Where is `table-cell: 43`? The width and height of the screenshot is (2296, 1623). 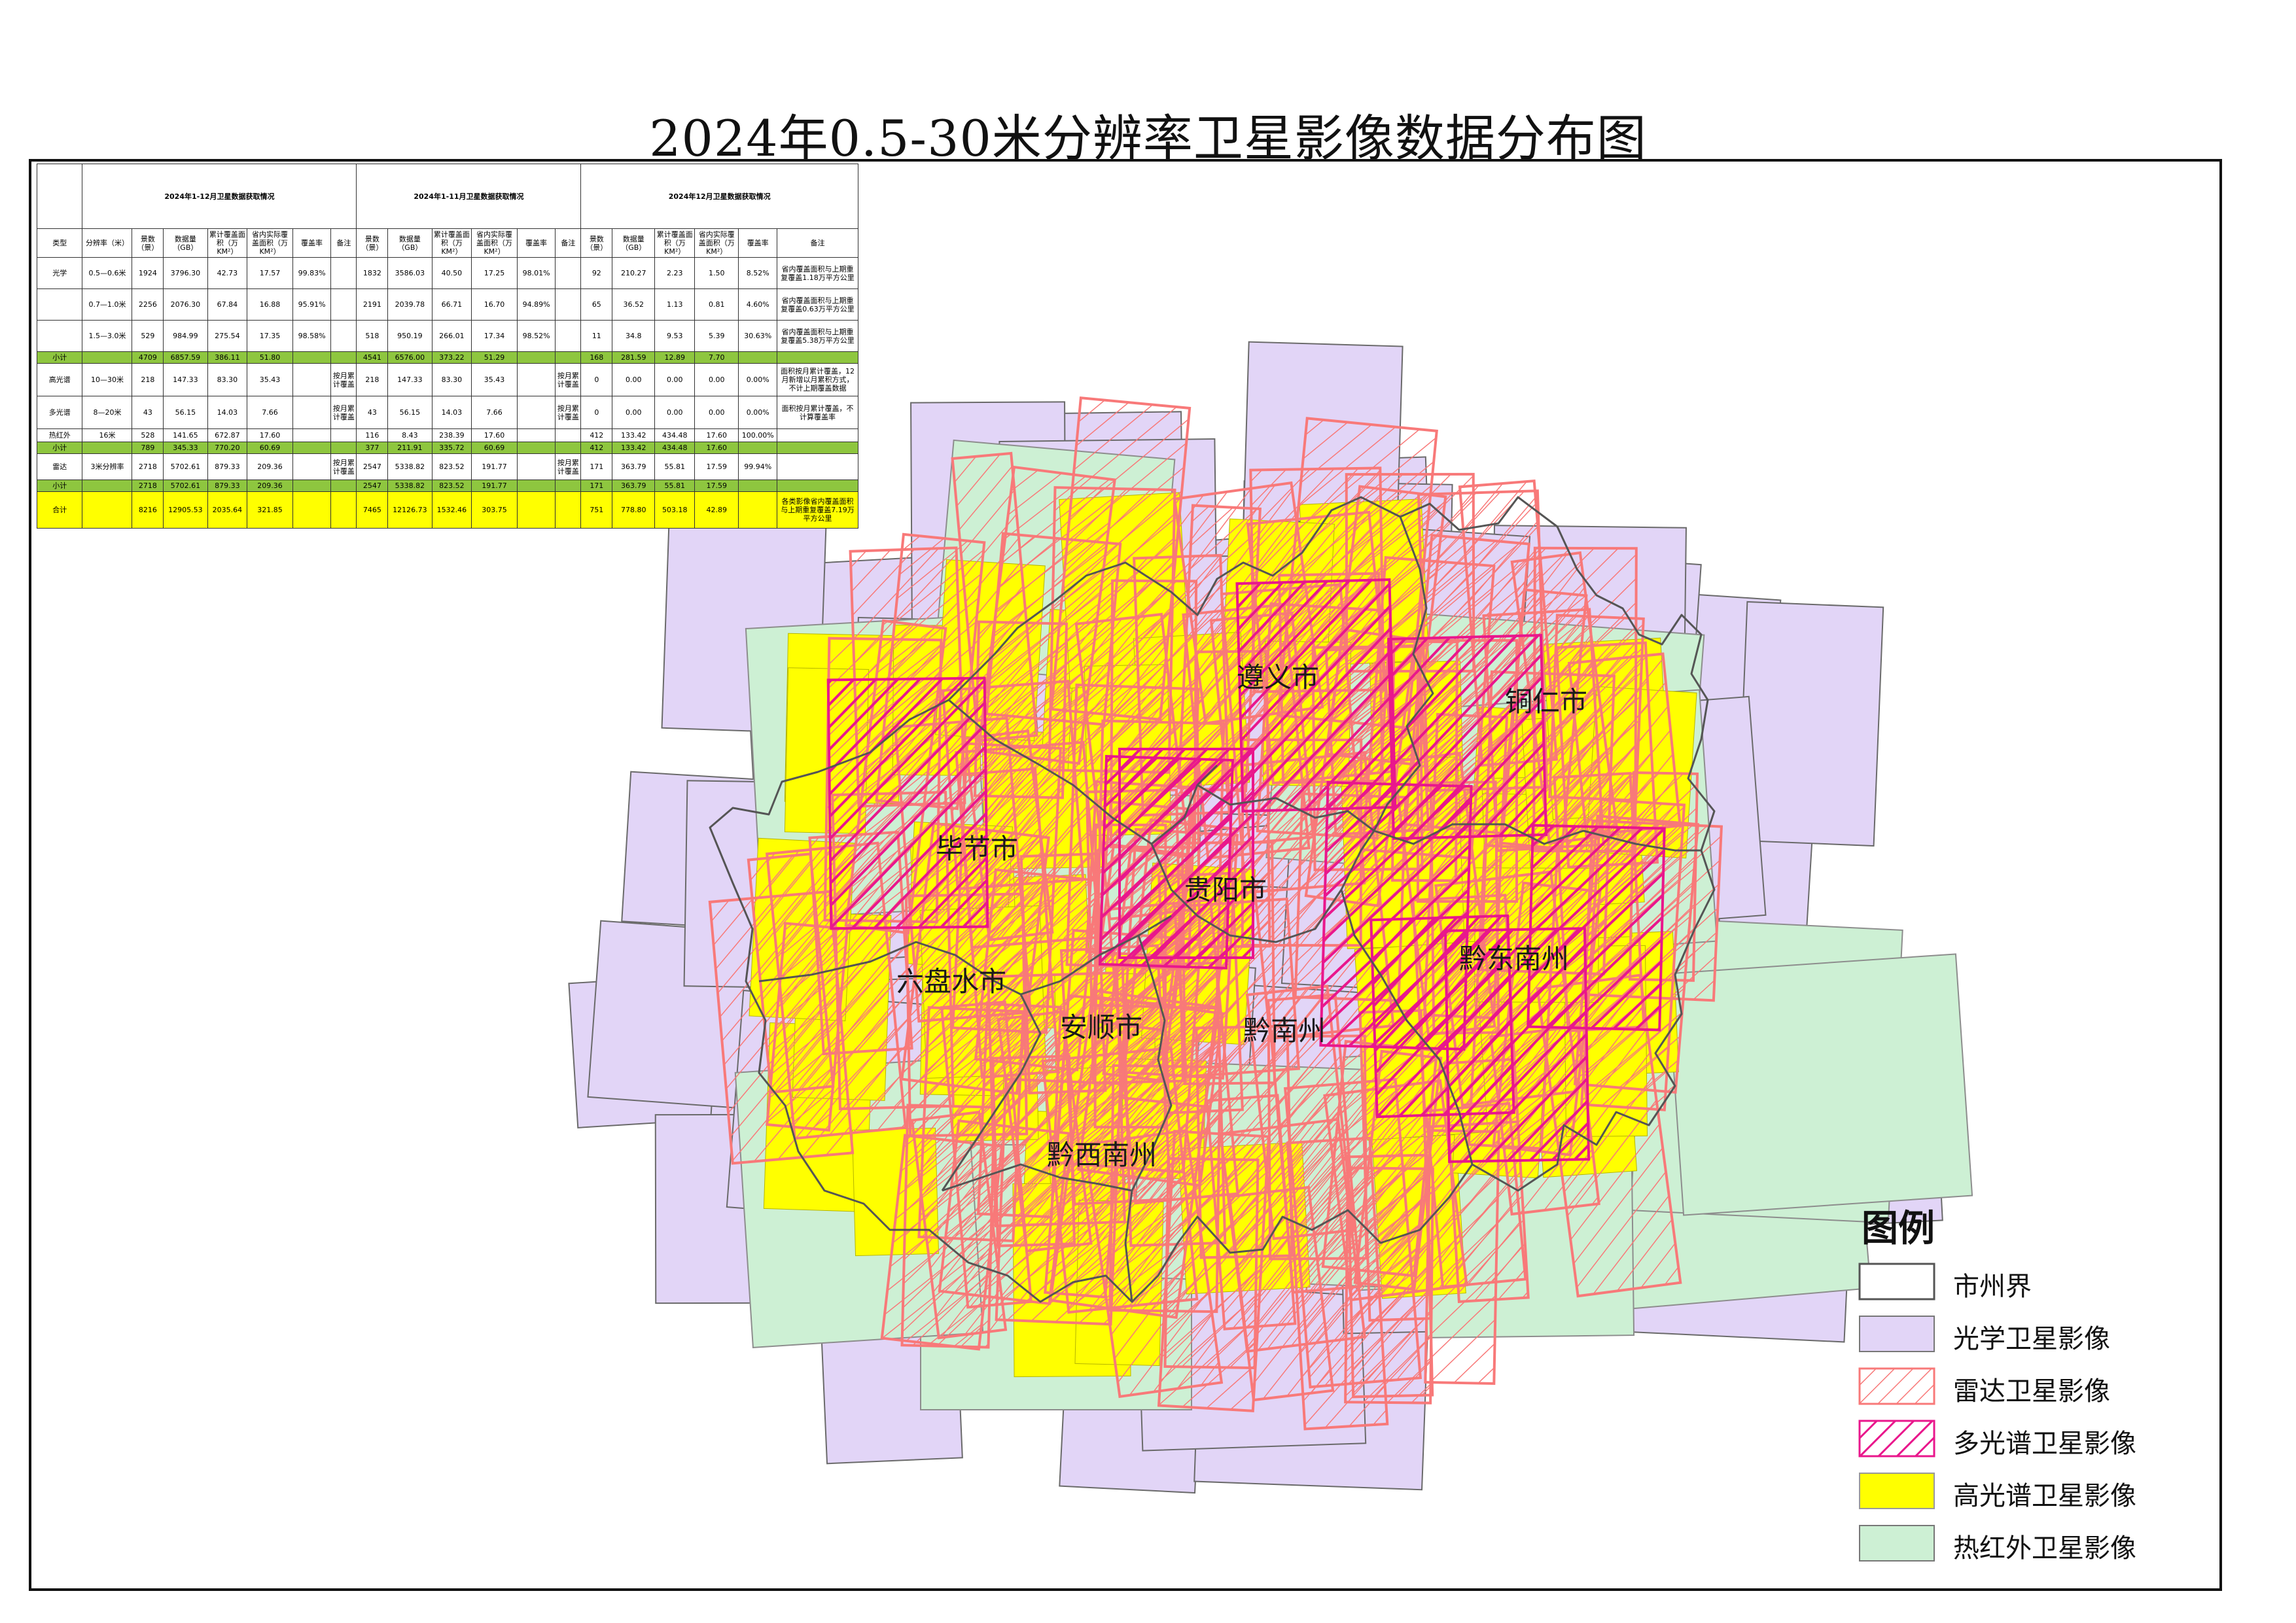
table-cell: 43 is located at coordinates (148, 412).